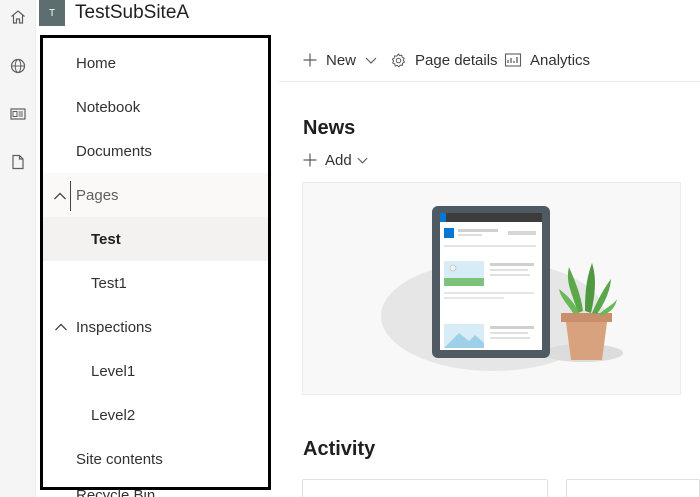 The width and height of the screenshot is (700, 497). Describe the element at coordinates (155, 107) in the screenshot. I see `nav-item-notebook: Notebook` at that location.